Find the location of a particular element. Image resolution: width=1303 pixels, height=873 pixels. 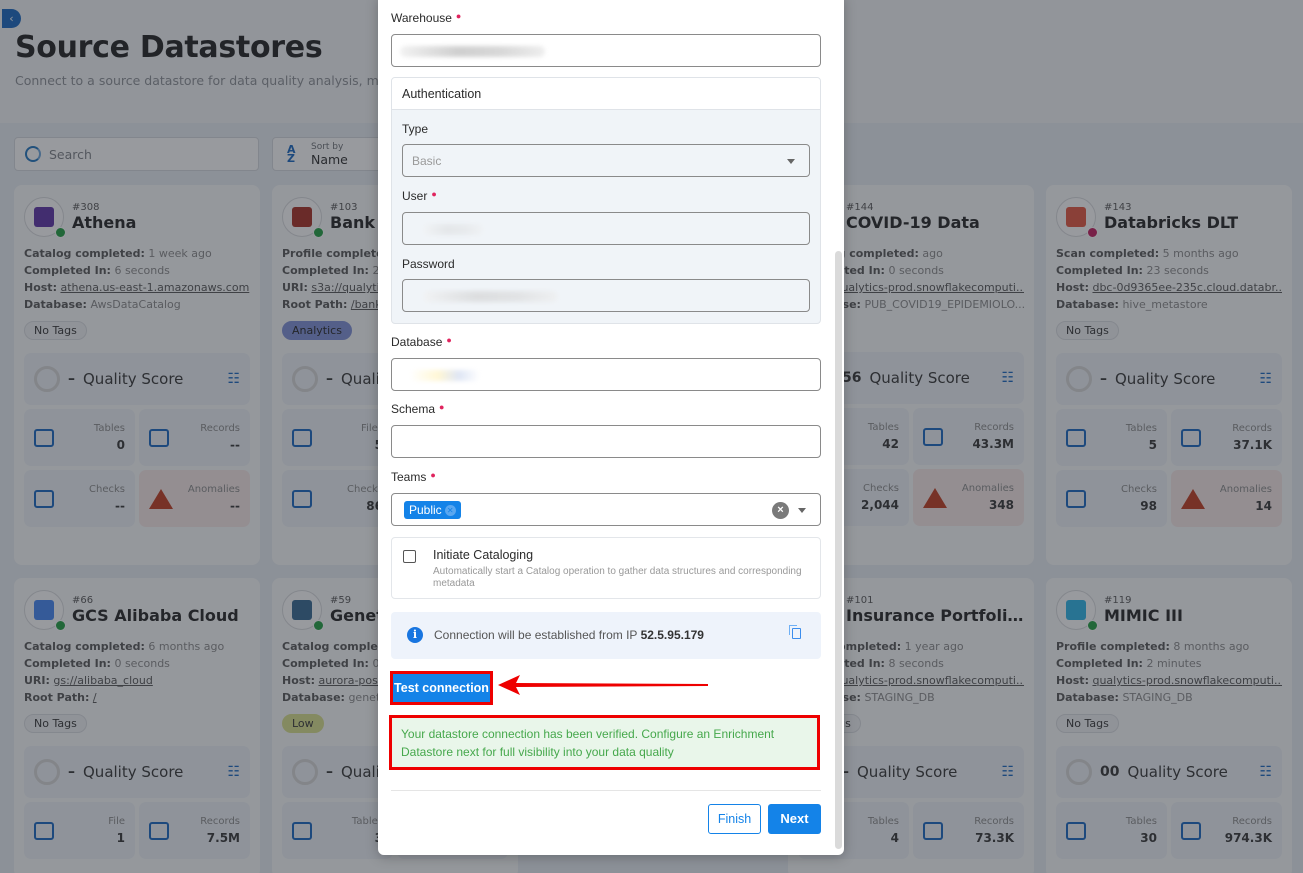

remove-chip-icon: ✕ is located at coordinates (450, 510).